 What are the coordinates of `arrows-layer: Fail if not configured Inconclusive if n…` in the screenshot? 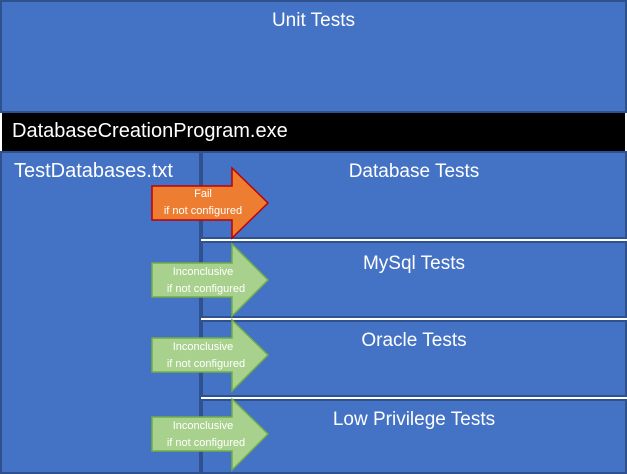 It's located at (210, 319).